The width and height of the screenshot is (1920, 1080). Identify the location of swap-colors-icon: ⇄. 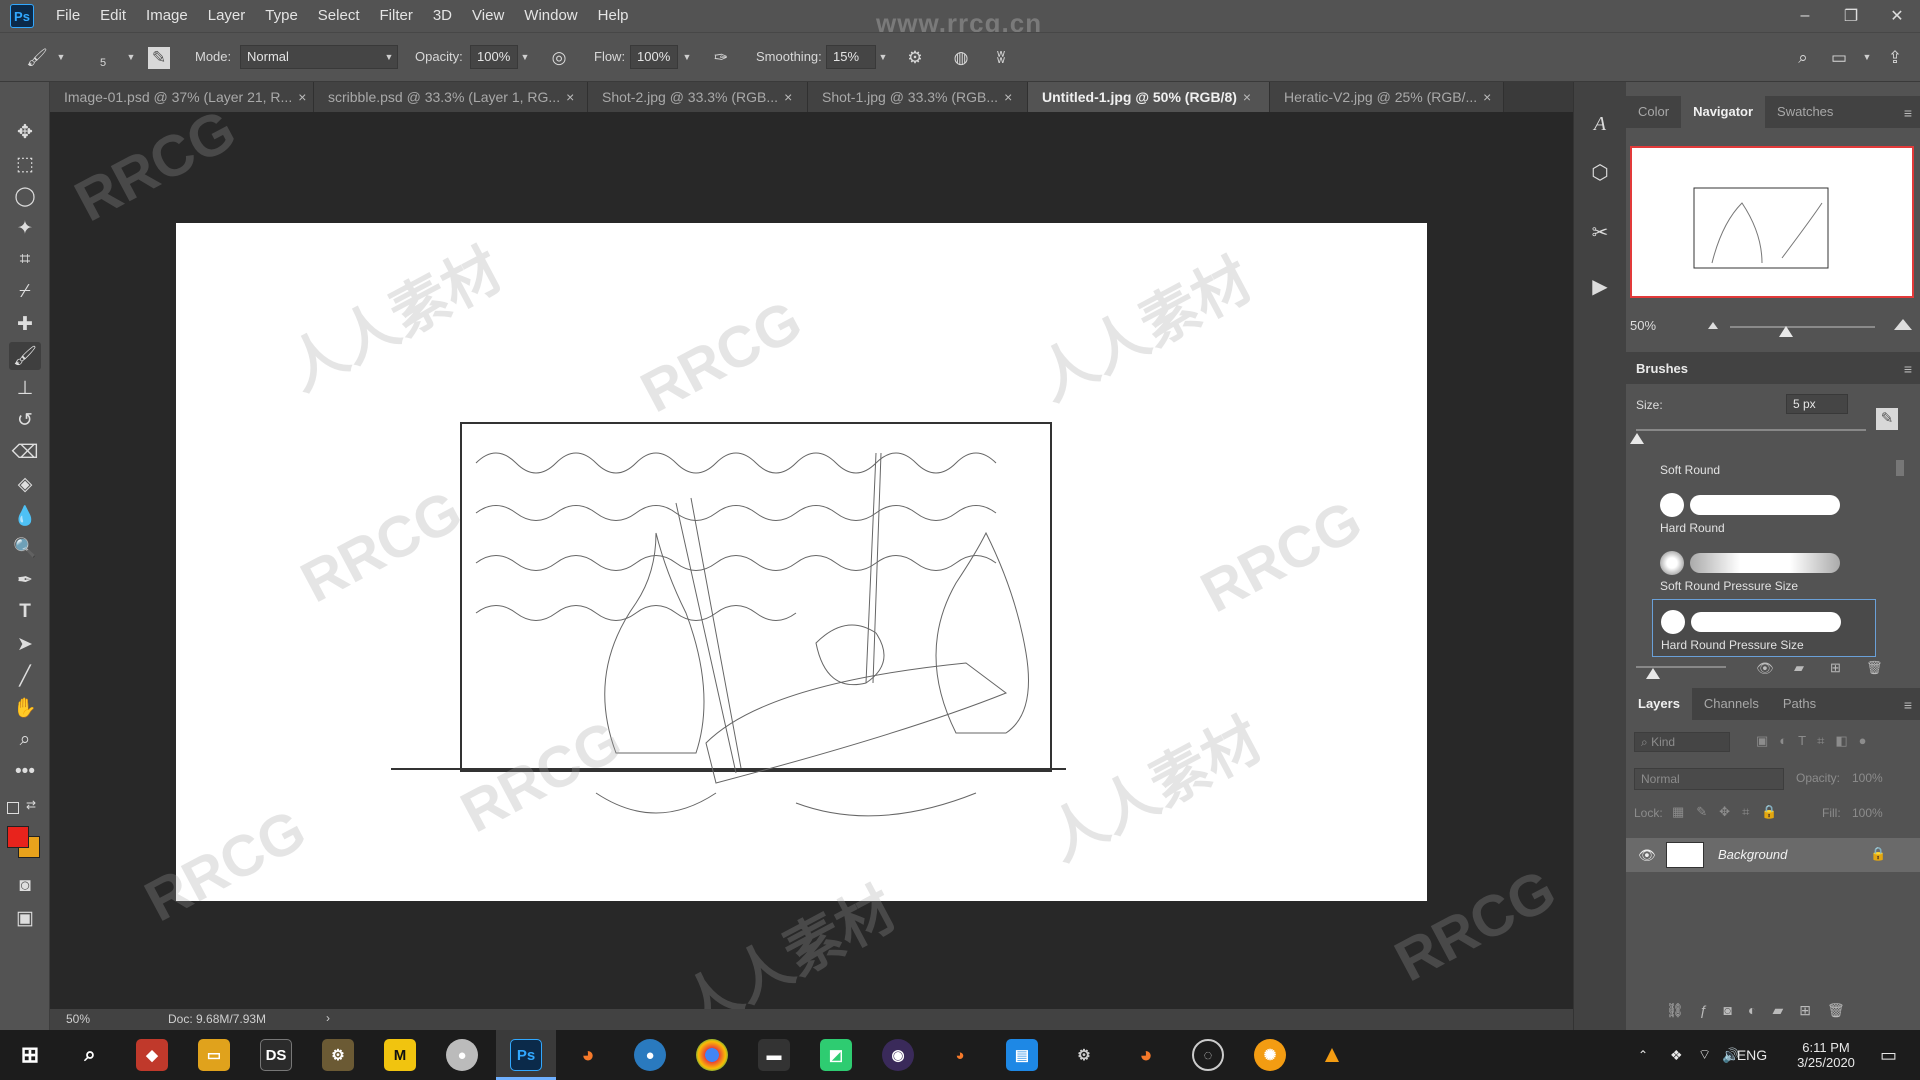
(31, 805).